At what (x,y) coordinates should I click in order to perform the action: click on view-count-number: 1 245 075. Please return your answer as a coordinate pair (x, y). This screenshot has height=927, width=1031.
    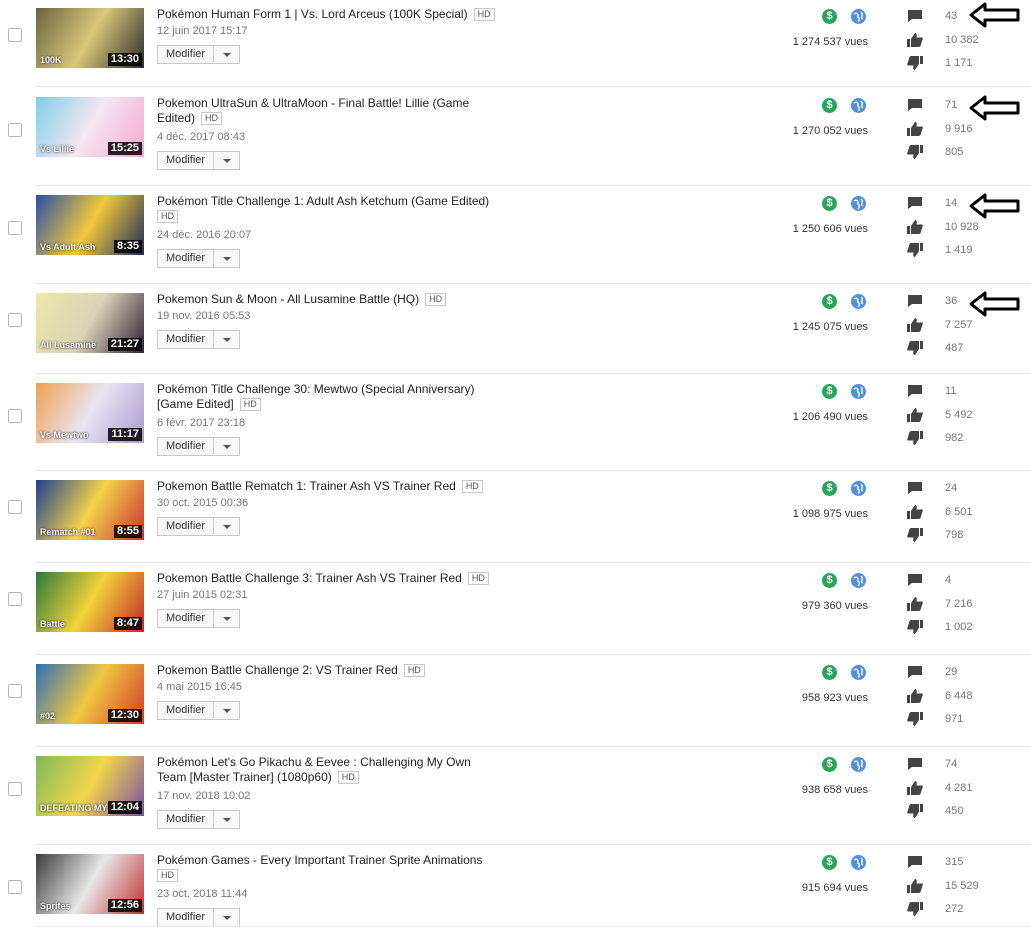
    Looking at the image, I should click on (817, 327).